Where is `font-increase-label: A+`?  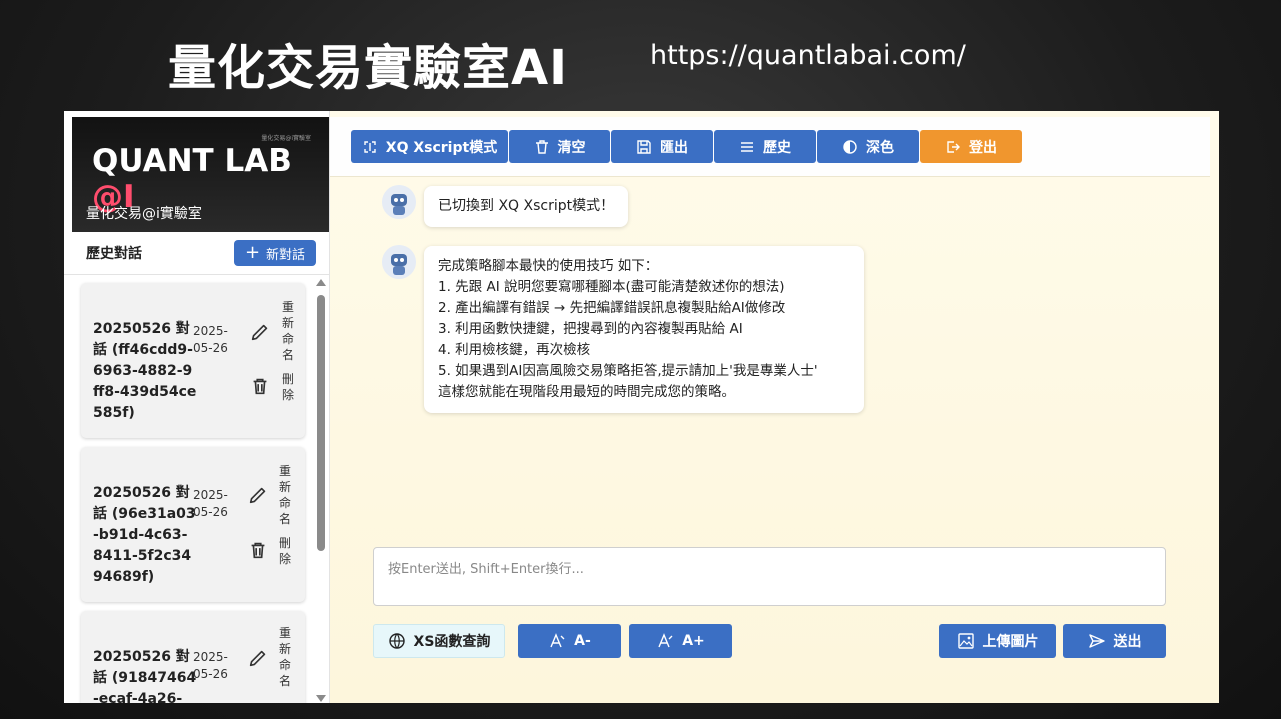
font-increase-label: A+ is located at coordinates (693, 641).